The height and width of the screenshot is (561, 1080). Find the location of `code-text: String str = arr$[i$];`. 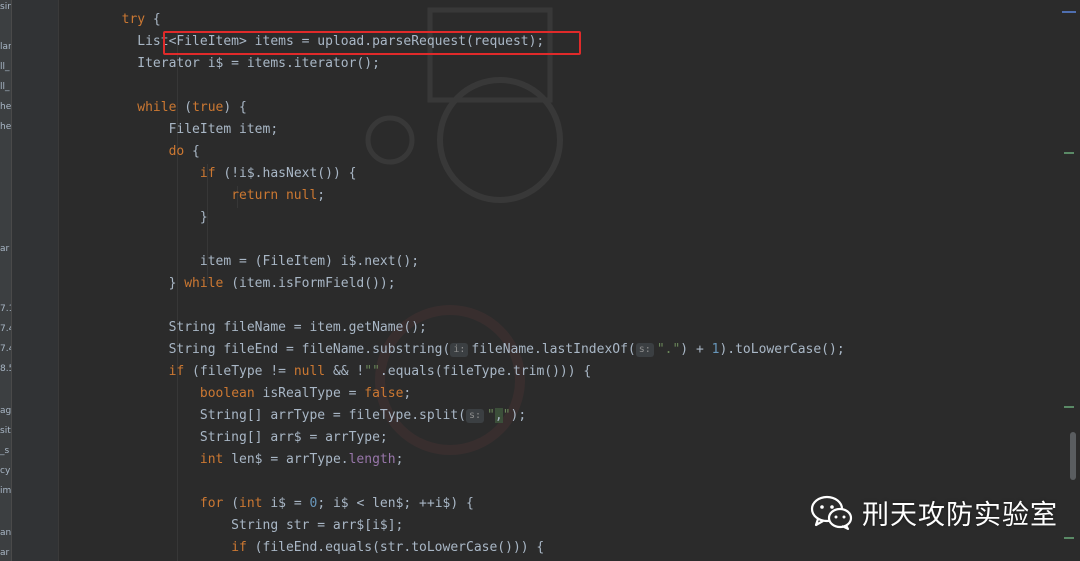

code-text: String str = arr$[i$]; is located at coordinates (231, 526).